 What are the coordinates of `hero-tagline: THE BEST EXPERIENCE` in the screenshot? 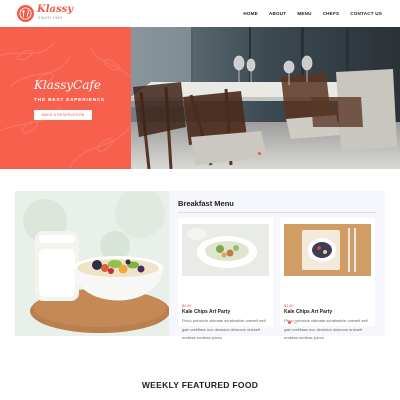 It's located at (70, 100).